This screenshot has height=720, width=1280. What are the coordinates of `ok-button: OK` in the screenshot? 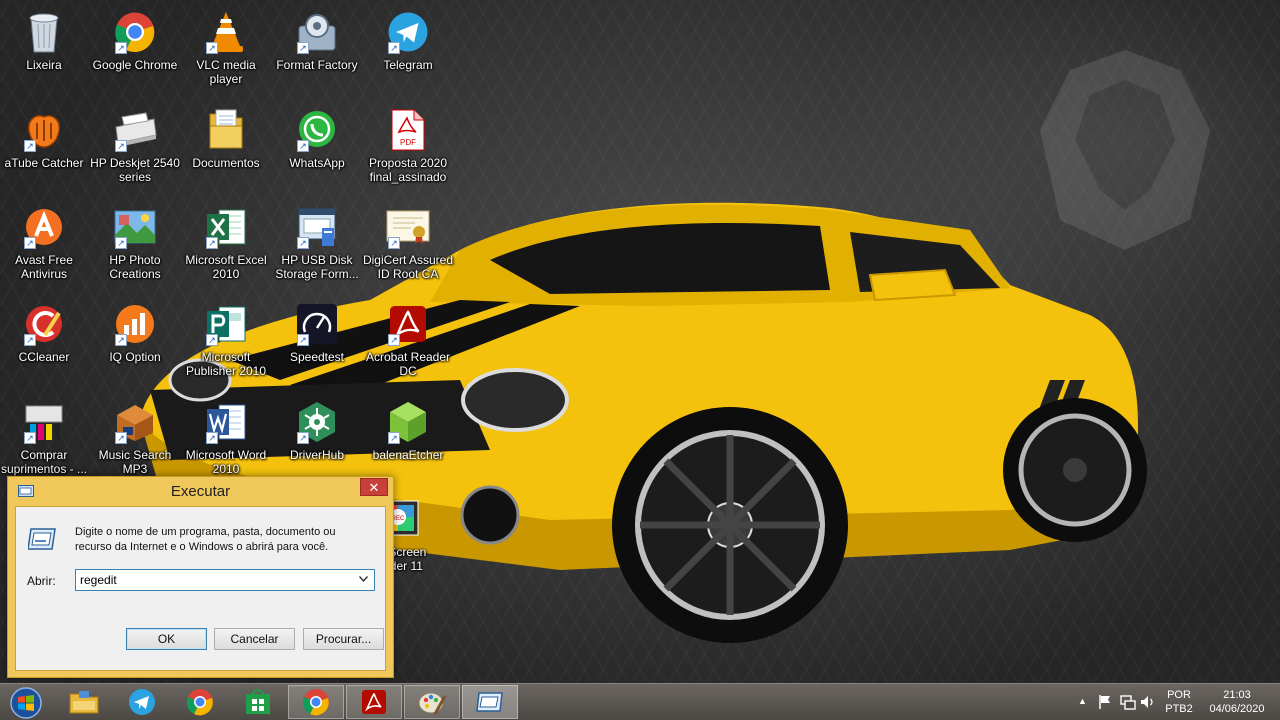 It's located at (166, 639).